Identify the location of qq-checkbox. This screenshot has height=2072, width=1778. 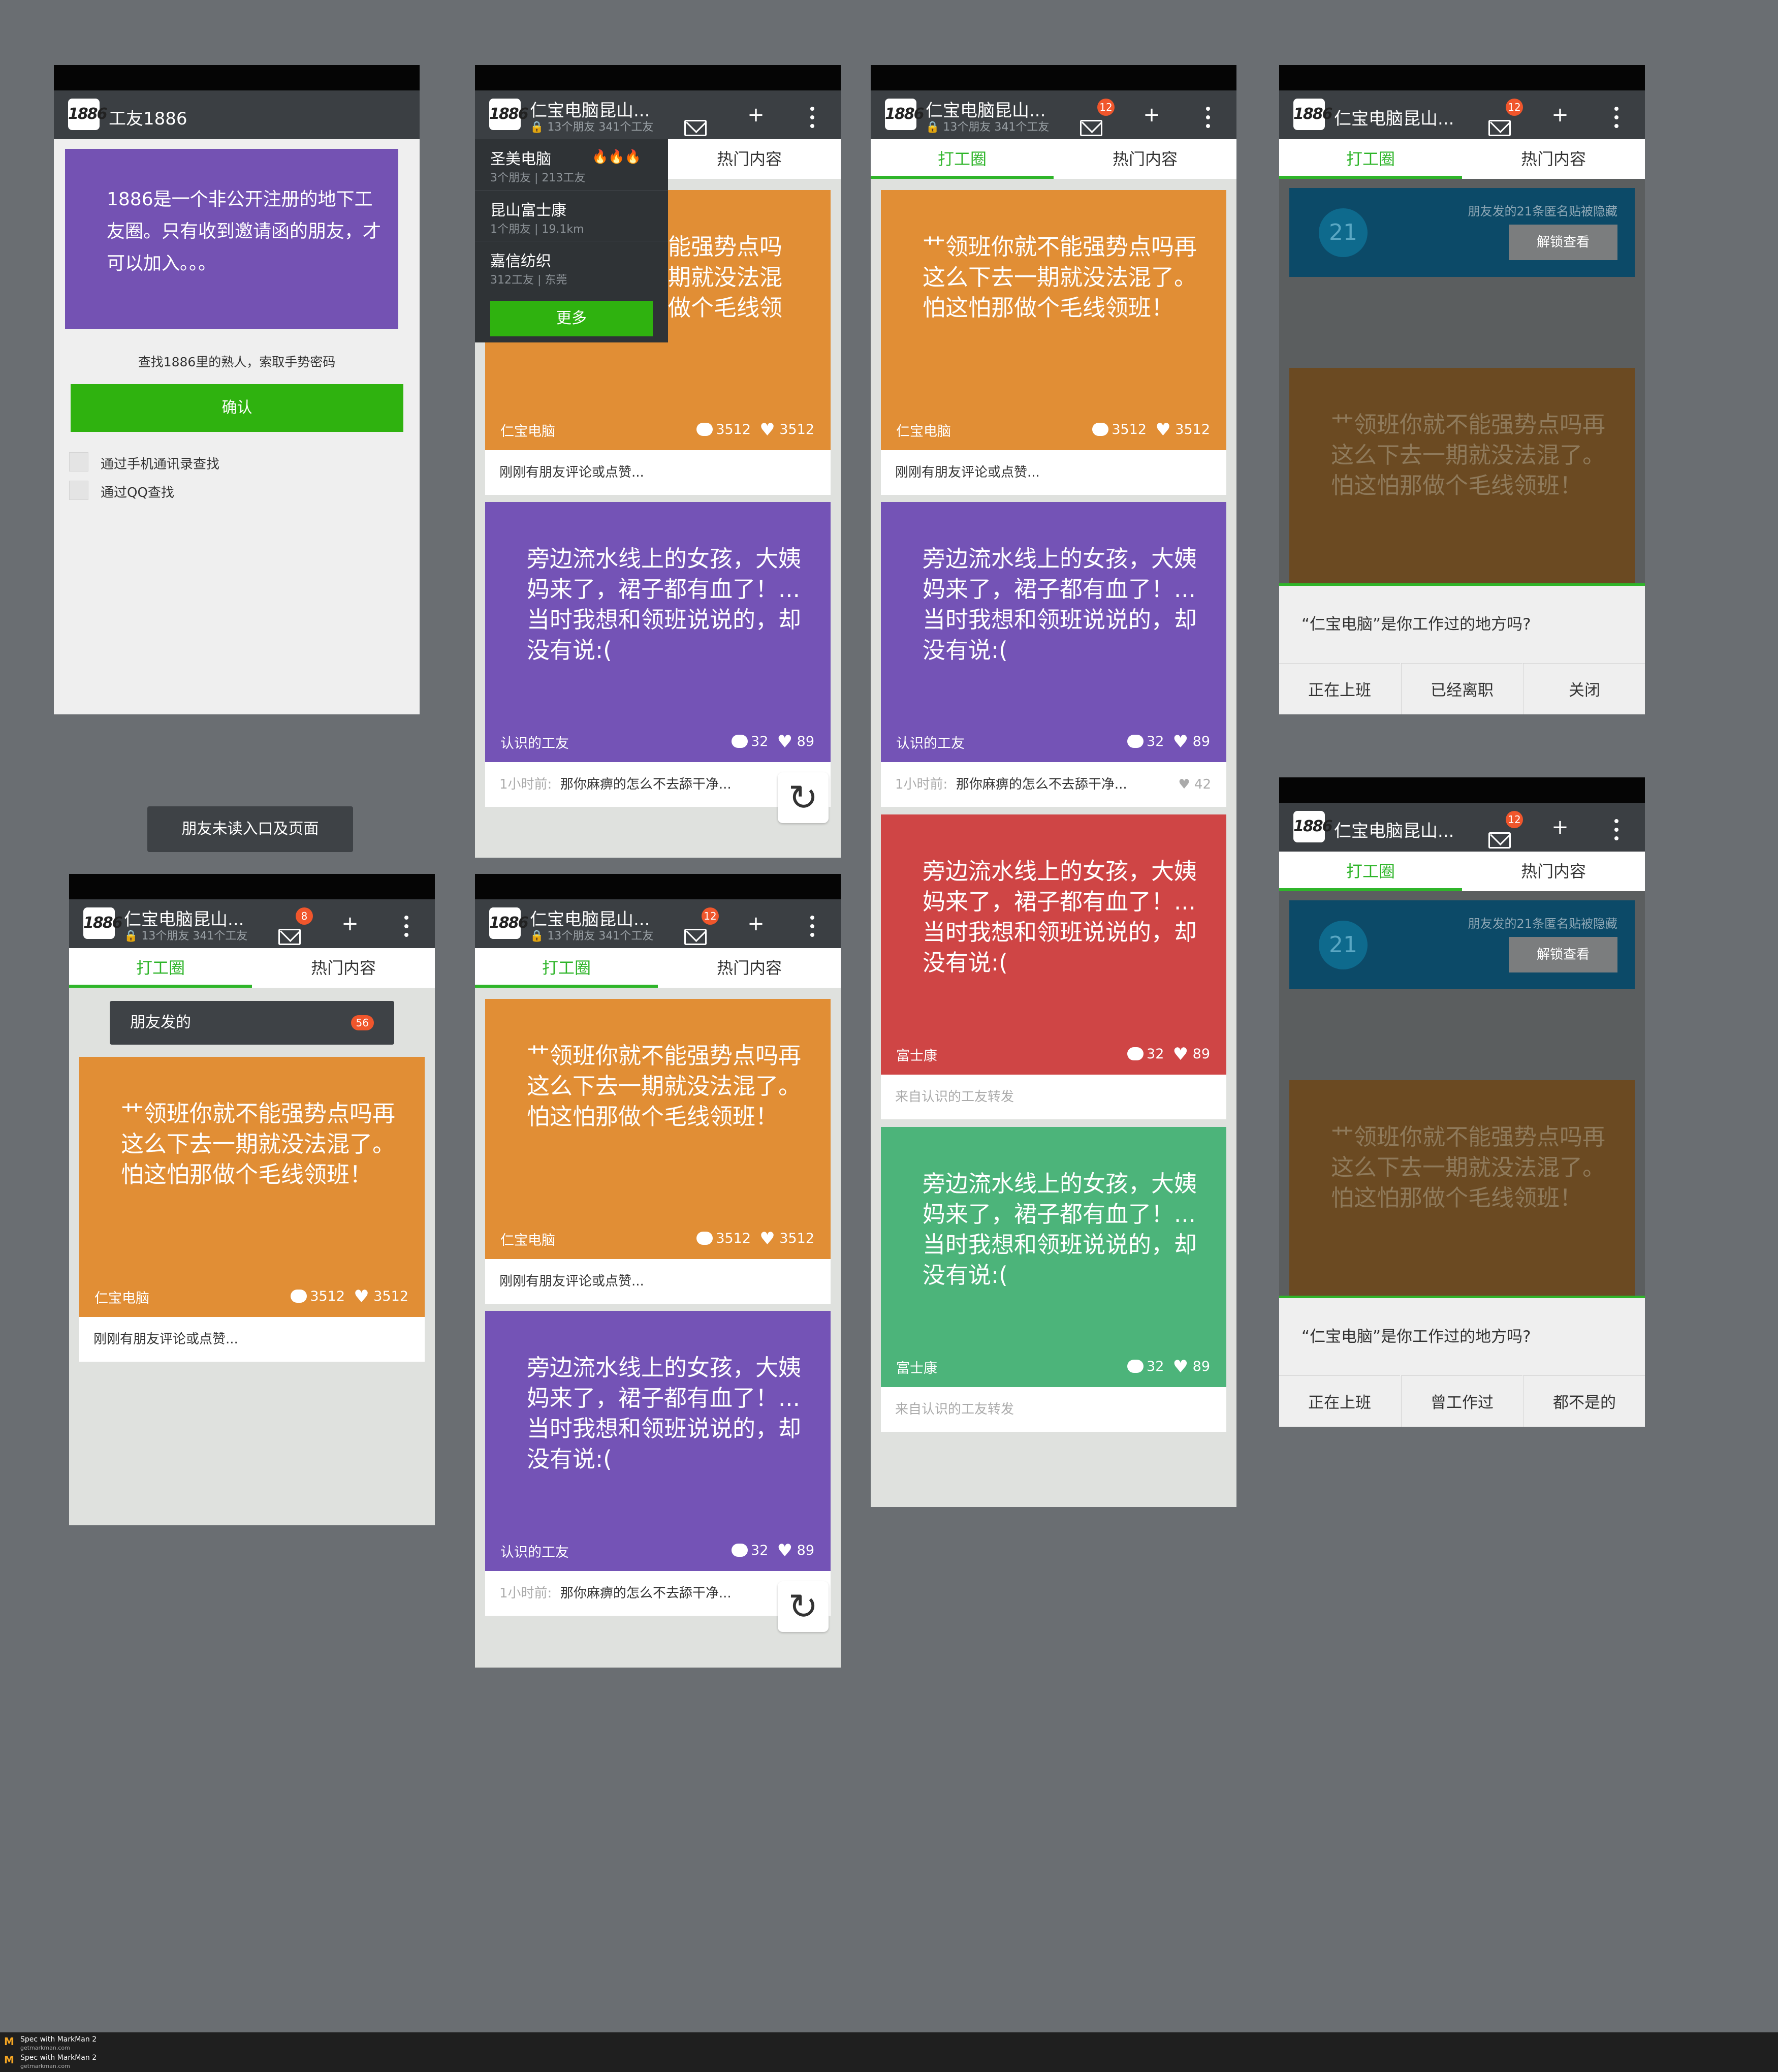
(78, 491).